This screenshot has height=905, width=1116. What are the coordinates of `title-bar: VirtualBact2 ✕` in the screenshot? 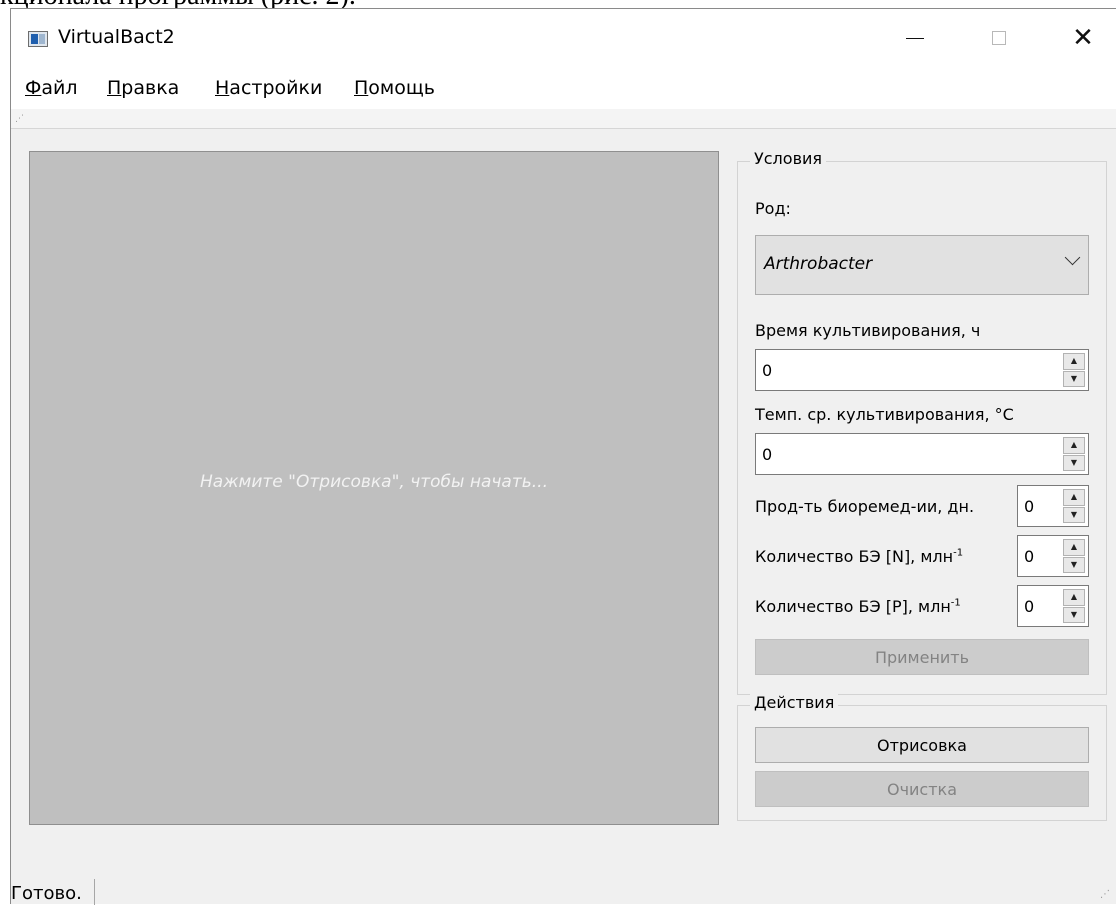 It's located at (563, 38).